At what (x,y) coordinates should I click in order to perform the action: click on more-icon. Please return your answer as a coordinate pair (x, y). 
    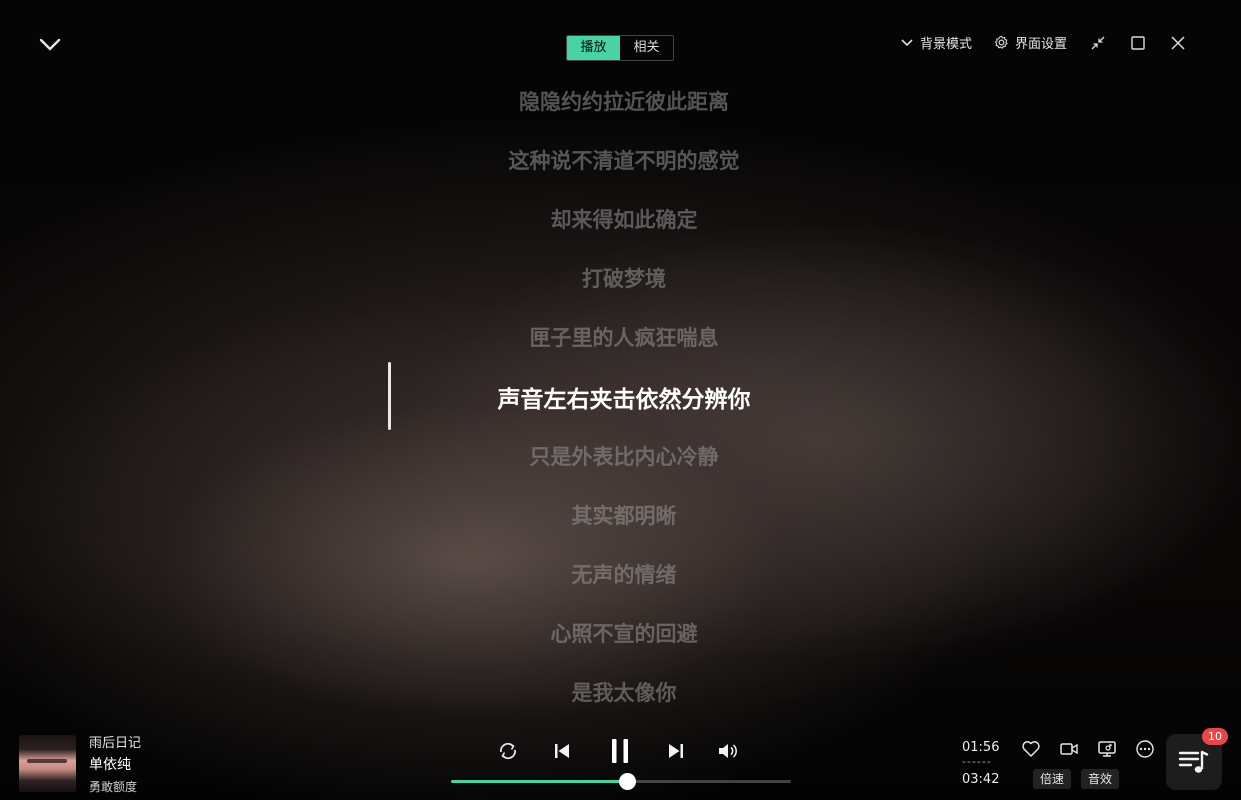
    Looking at the image, I should click on (1145, 749).